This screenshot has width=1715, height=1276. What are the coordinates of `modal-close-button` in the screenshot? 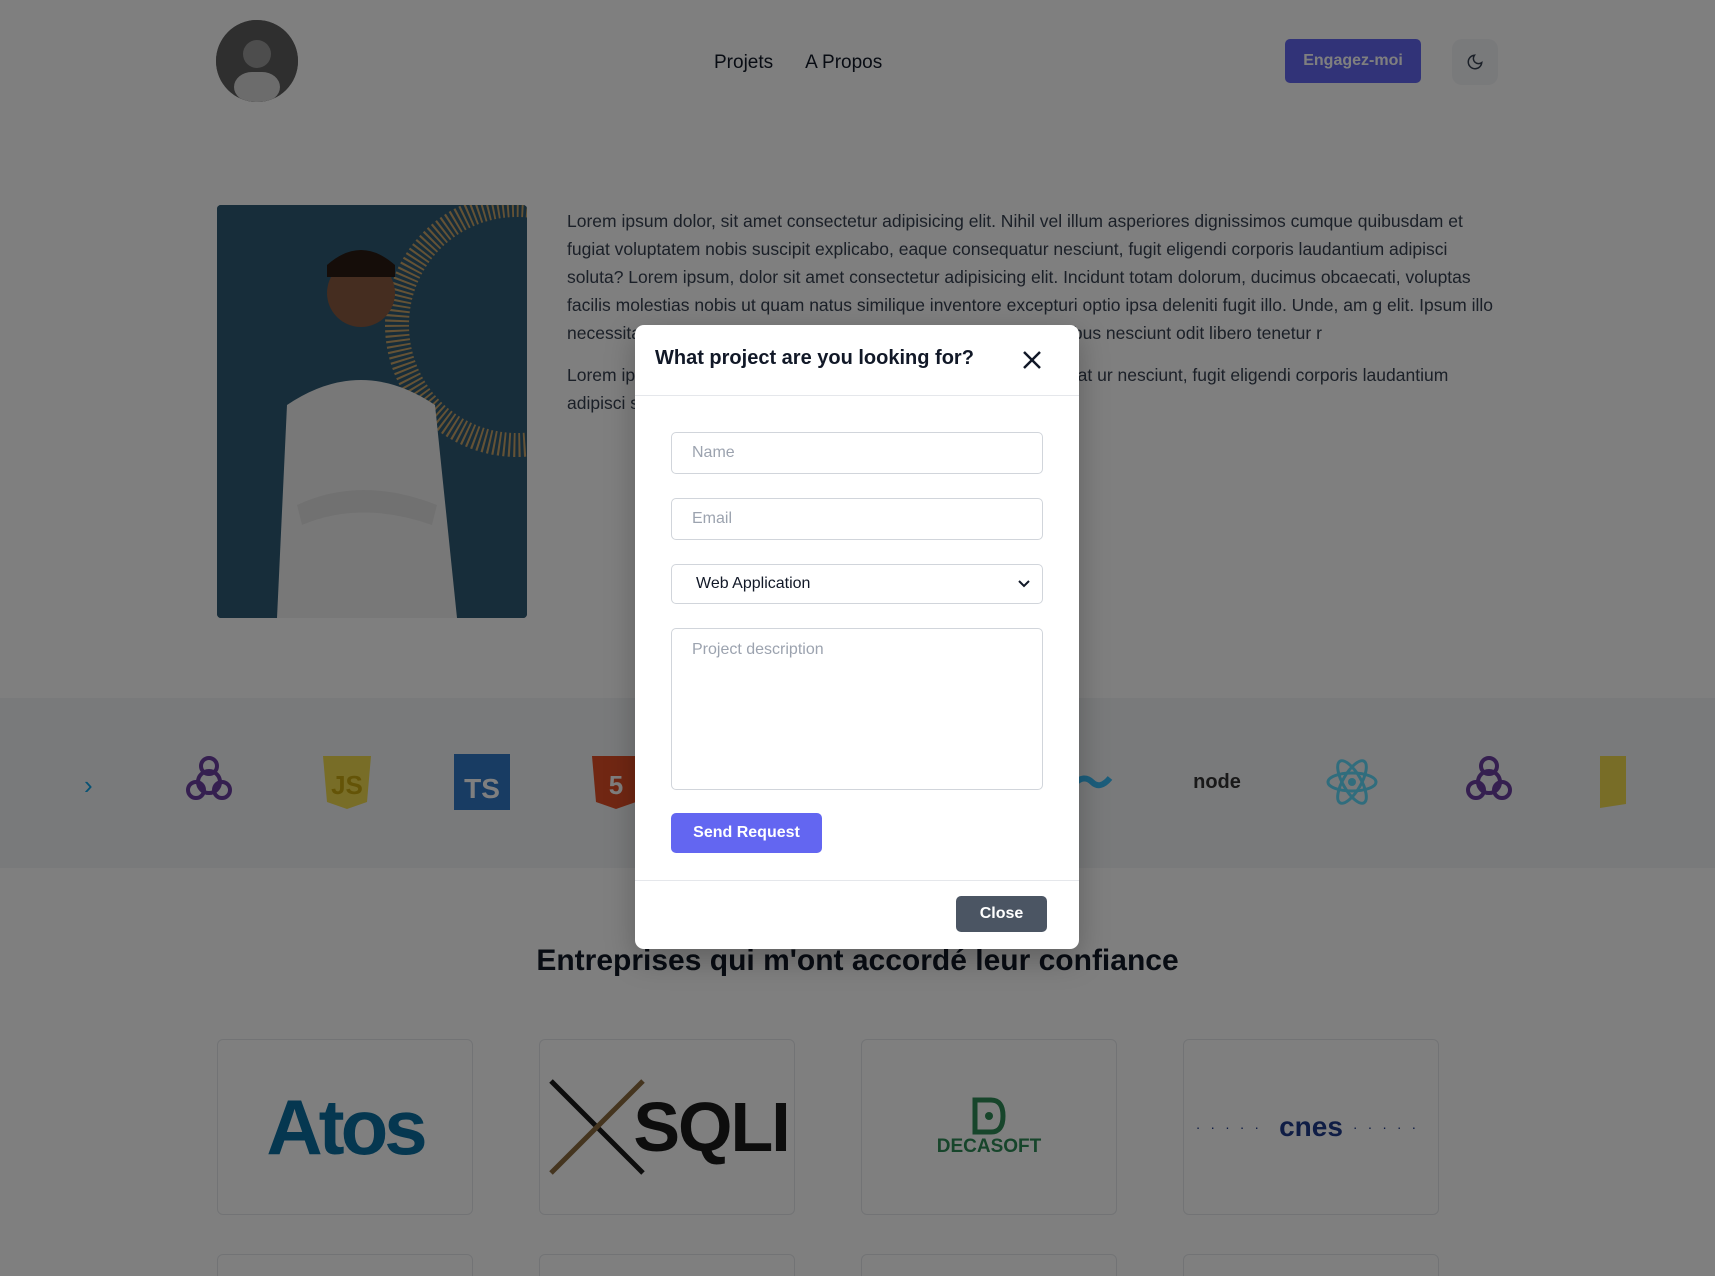 It's located at (1032, 360).